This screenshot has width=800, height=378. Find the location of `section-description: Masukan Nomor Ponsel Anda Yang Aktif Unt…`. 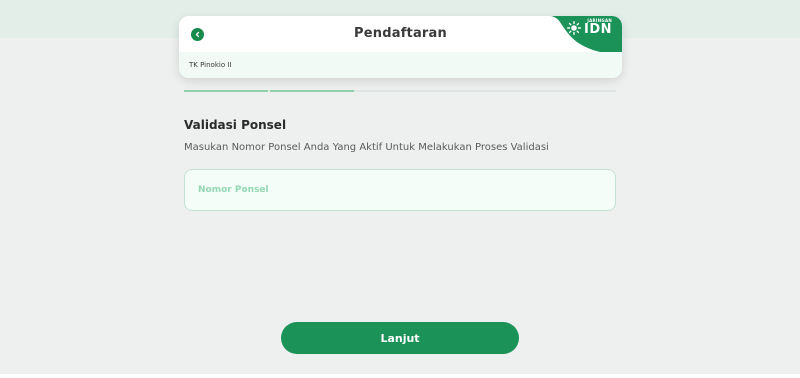

section-description: Masukan Nomor Ponsel Anda Yang Aktif Unt… is located at coordinates (366, 147).